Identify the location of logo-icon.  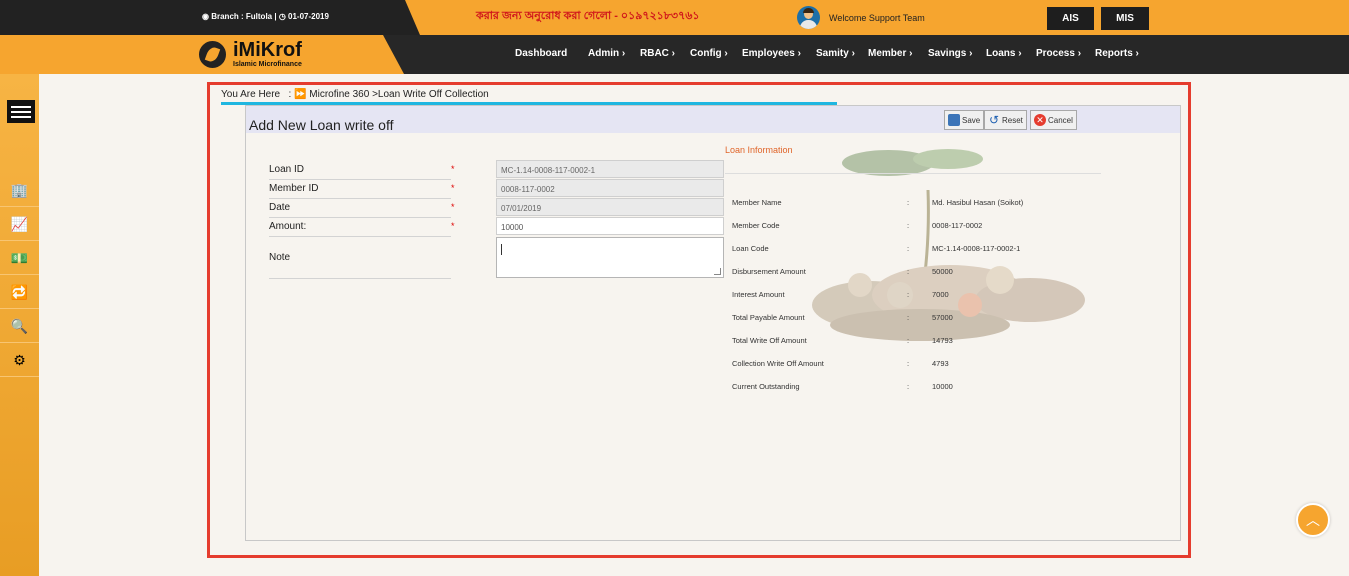
(212, 54).